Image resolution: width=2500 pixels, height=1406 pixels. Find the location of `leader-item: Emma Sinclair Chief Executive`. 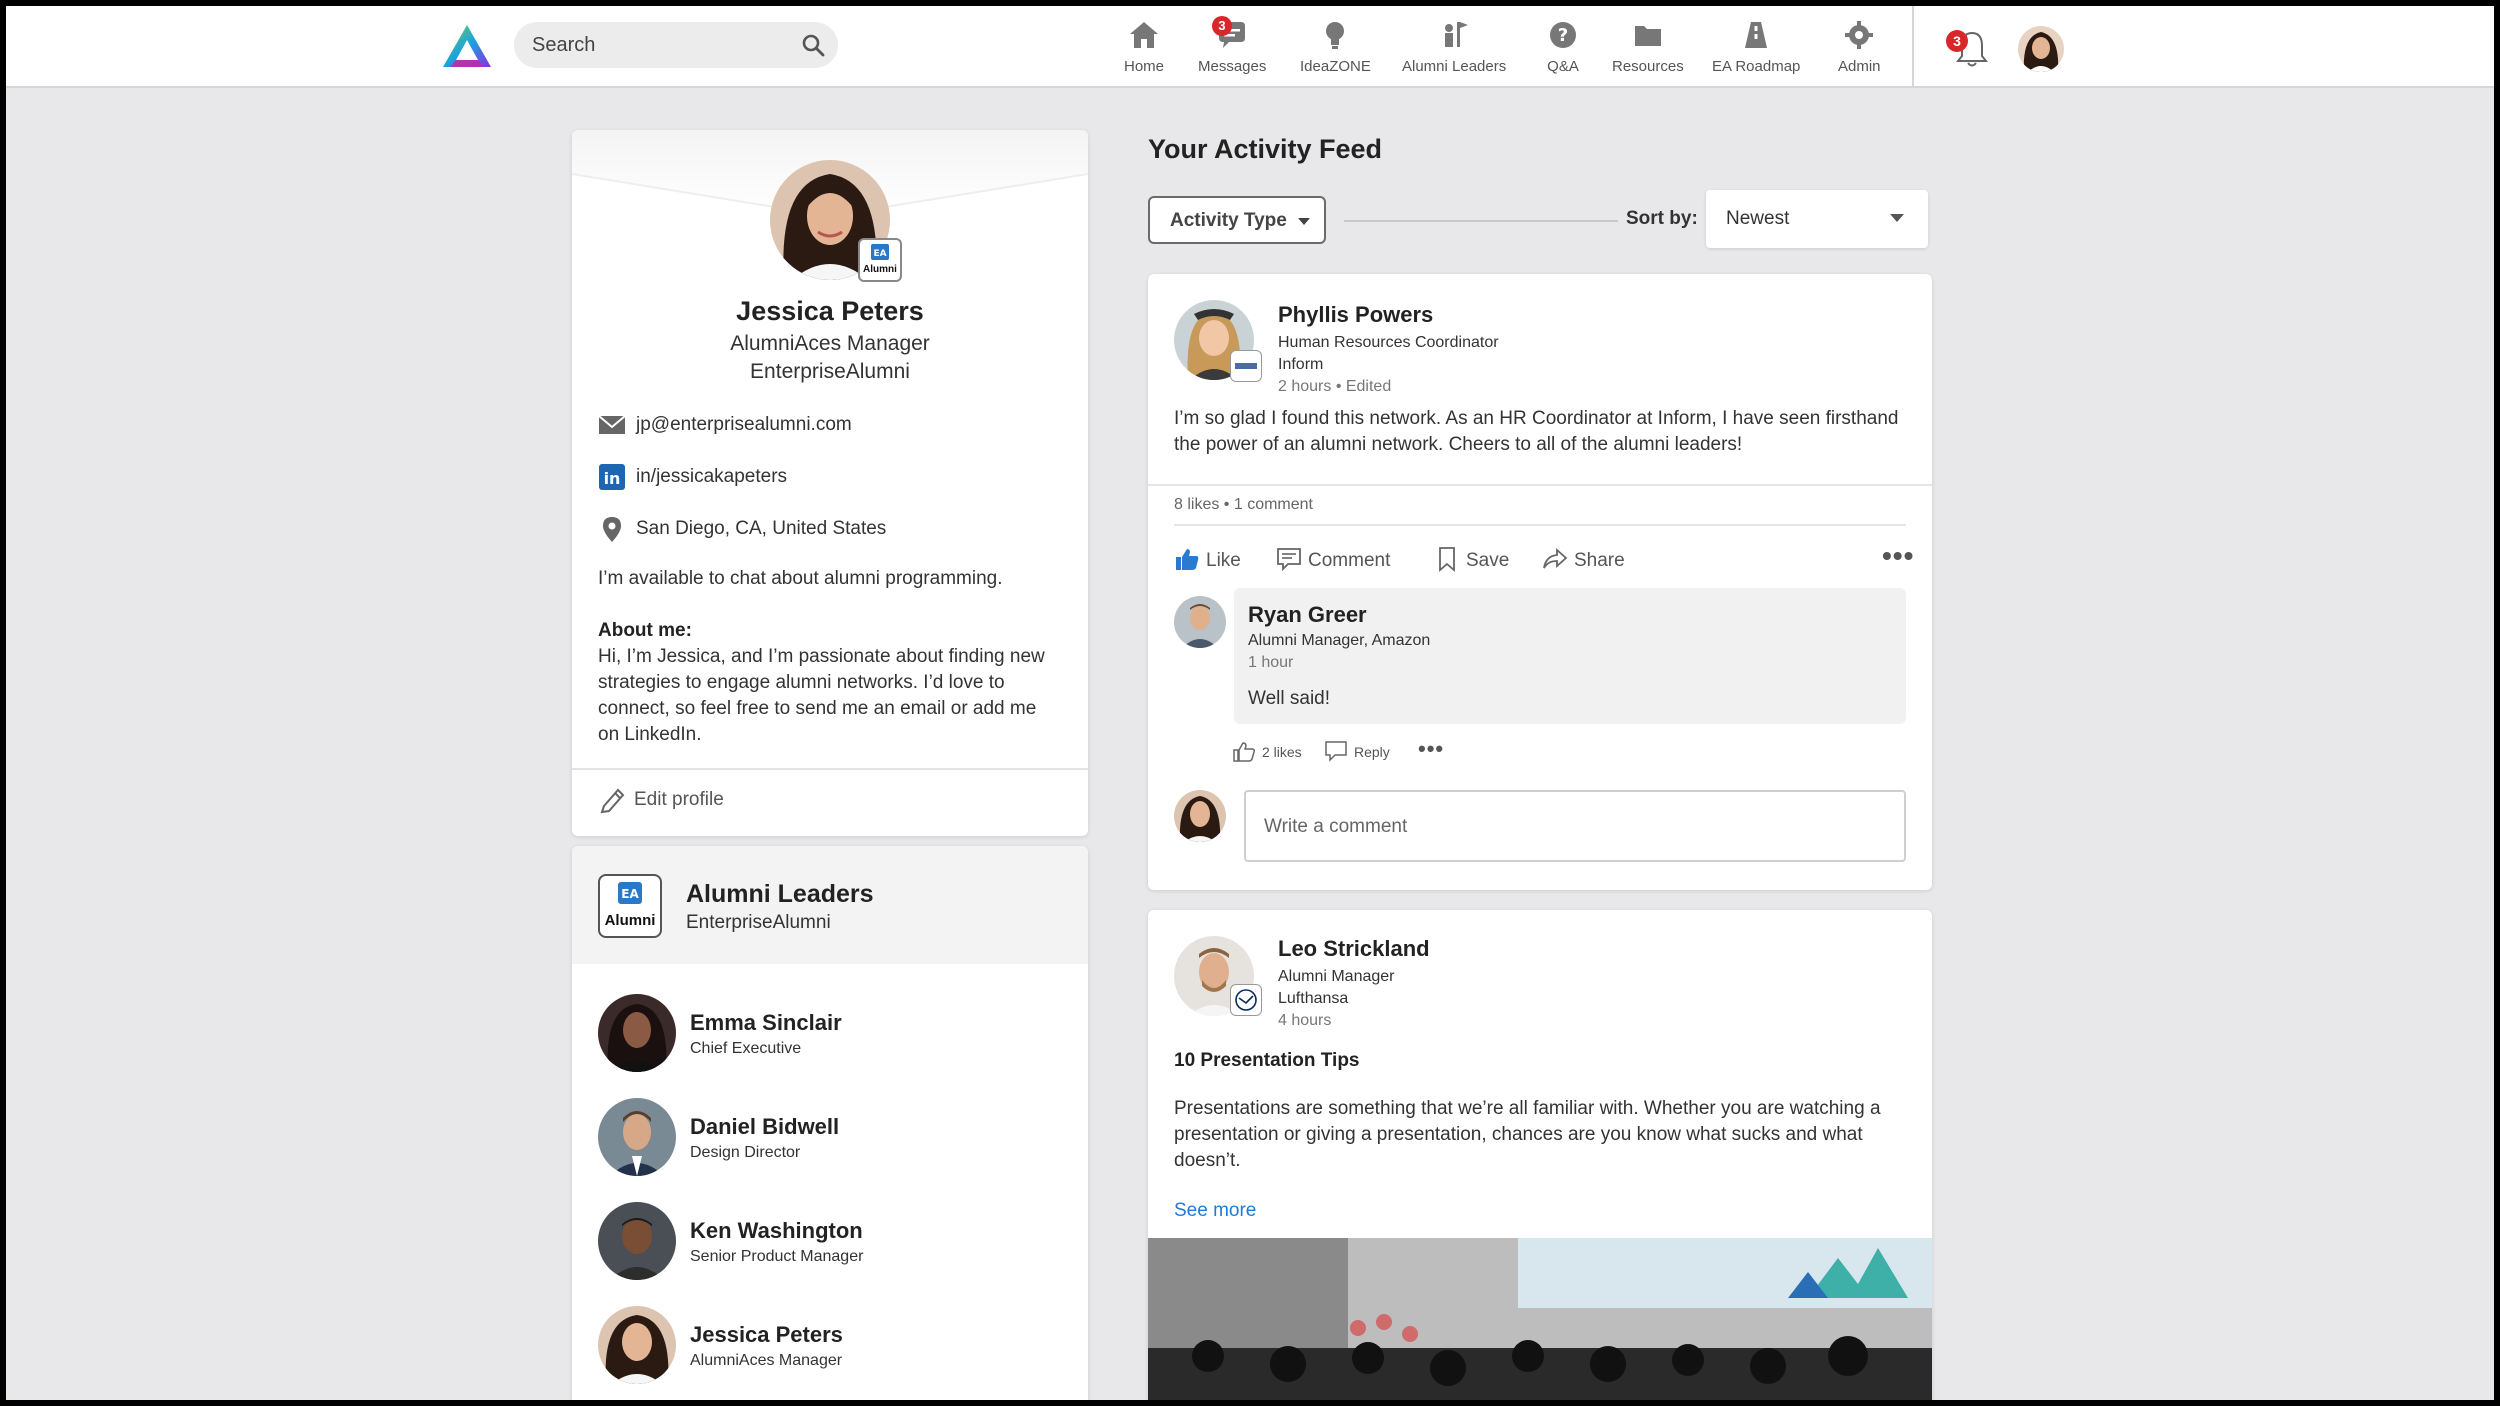

leader-item: Emma Sinclair Chief Executive is located at coordinates (833, 1034).